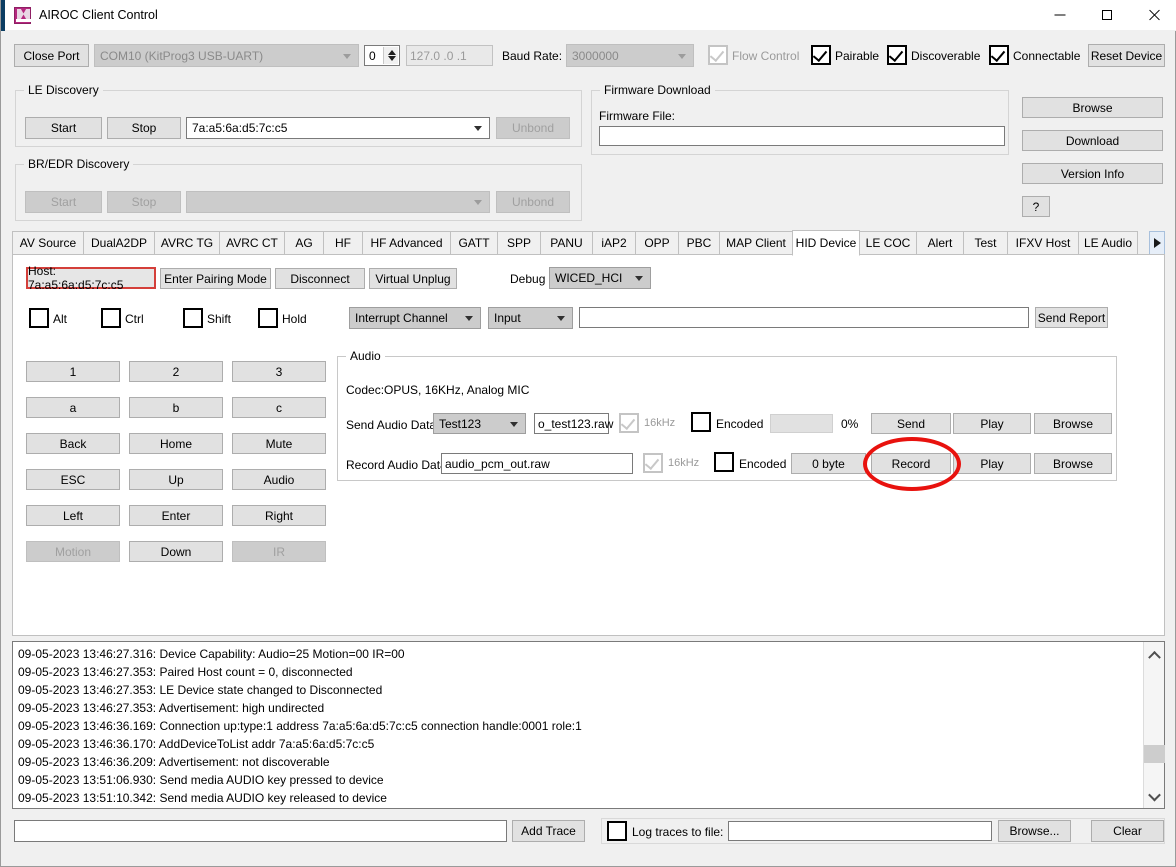  I want to click on key-button-1: 1, so click(73, 371).